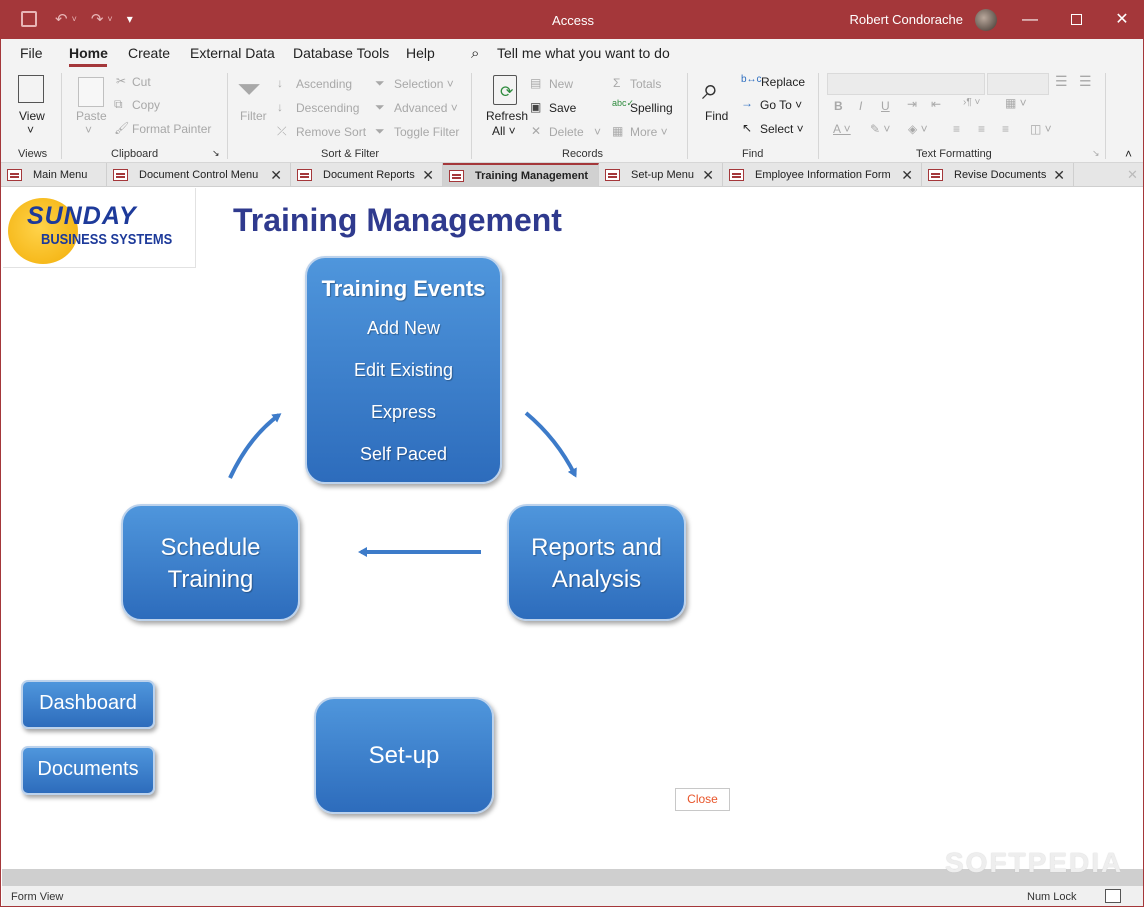  What do you see at coordinates (210, 562) in the screenshot?
I see `schedule-training-button: Schedule Training` at bounding box center [210, 562].